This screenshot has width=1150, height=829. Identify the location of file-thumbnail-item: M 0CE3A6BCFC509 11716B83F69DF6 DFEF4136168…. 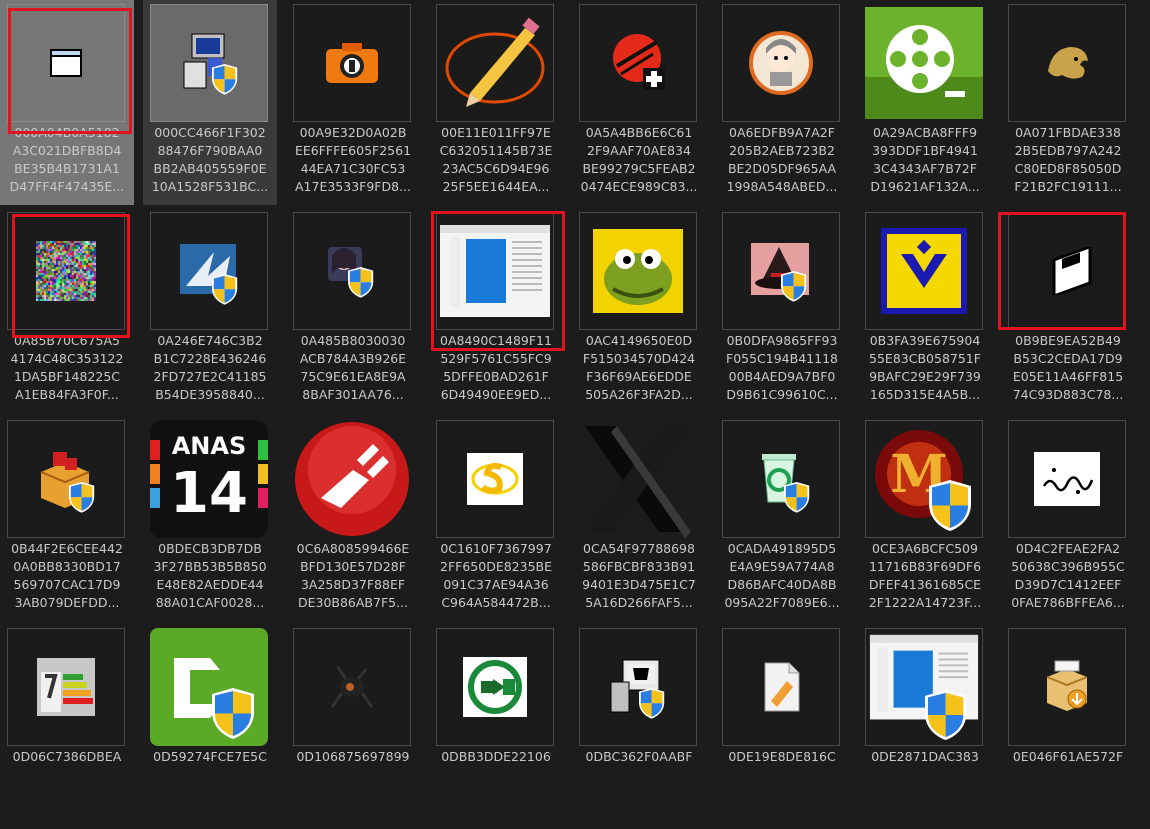
(925, 518).